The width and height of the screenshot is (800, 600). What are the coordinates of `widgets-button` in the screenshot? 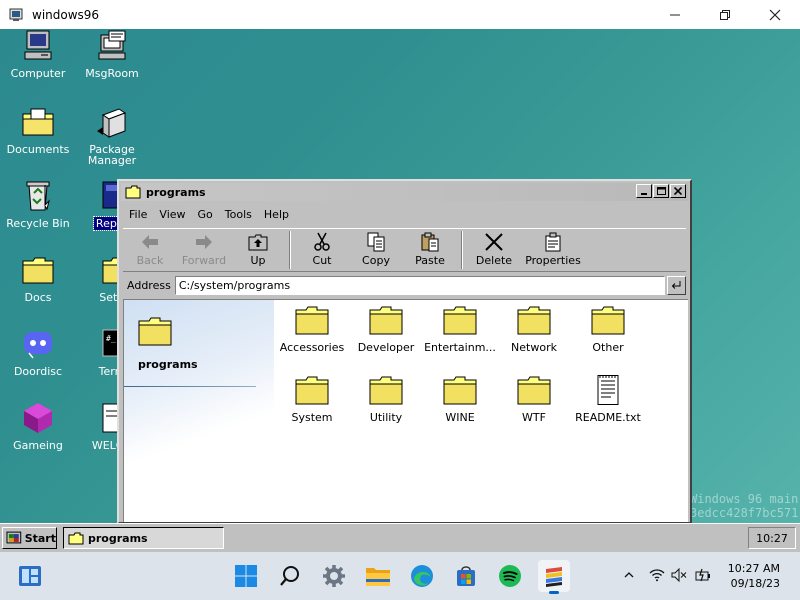 It's located at (30, 576).